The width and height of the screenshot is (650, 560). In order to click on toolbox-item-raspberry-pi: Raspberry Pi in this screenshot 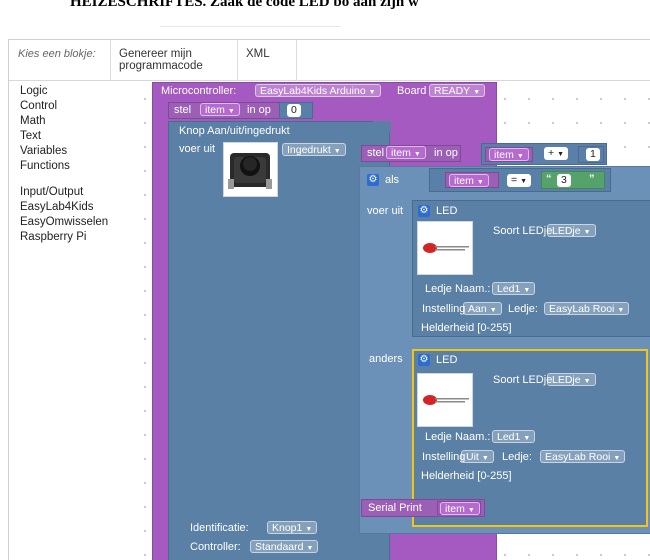, I will do `click(53, 237)`.